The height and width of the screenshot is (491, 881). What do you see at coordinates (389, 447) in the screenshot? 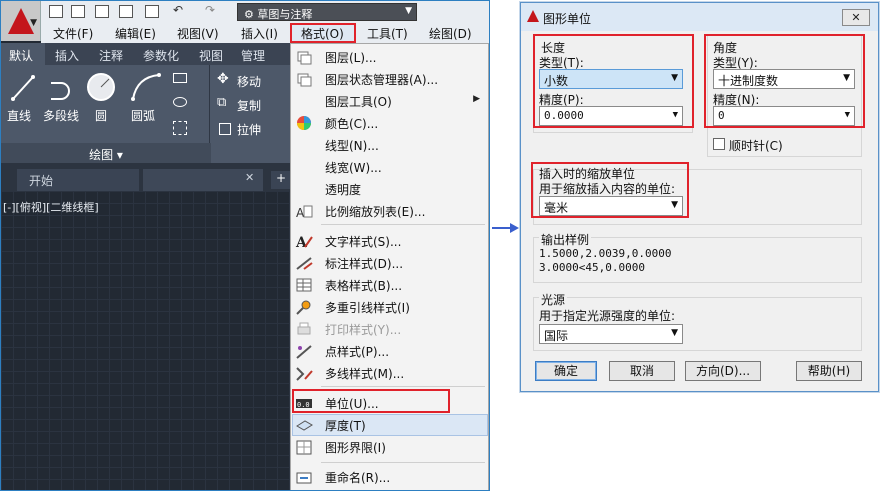
I see `menu-item-limits: 图形界限(I)` at bounding box center [389, 447].